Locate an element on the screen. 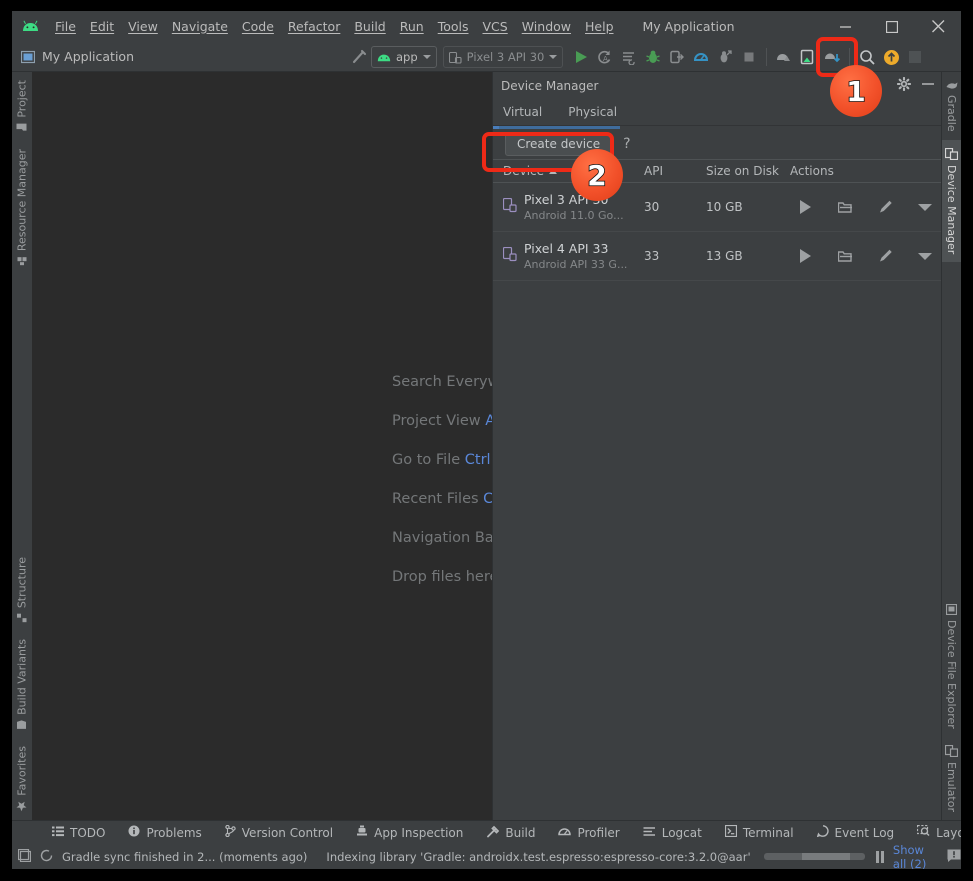 Image resolution: width=973 pixels, height=881 pixels. sidebar-item-device-file-explorer: Device File Explorer is located at coordinates (951, 666).